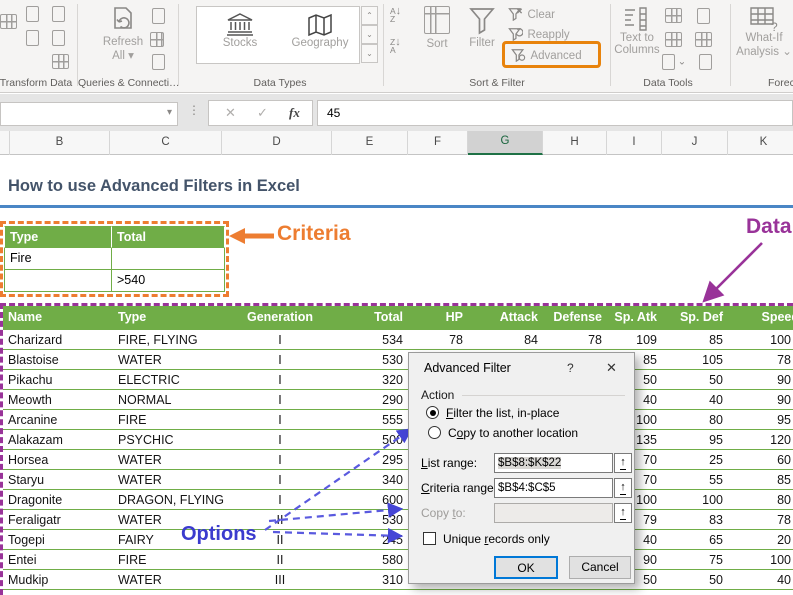  What do you see at coordinates (637, 318) in the screenshot?
I see `column-header-cell: Sp. Atk` at bounding box center [637, 318].